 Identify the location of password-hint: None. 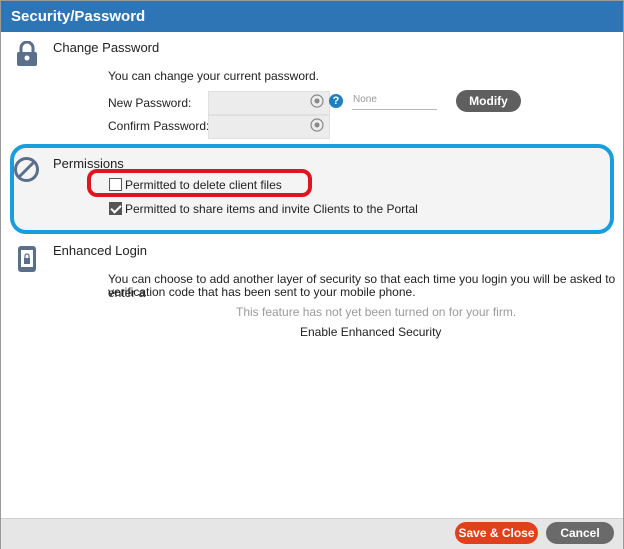
(365, 99).